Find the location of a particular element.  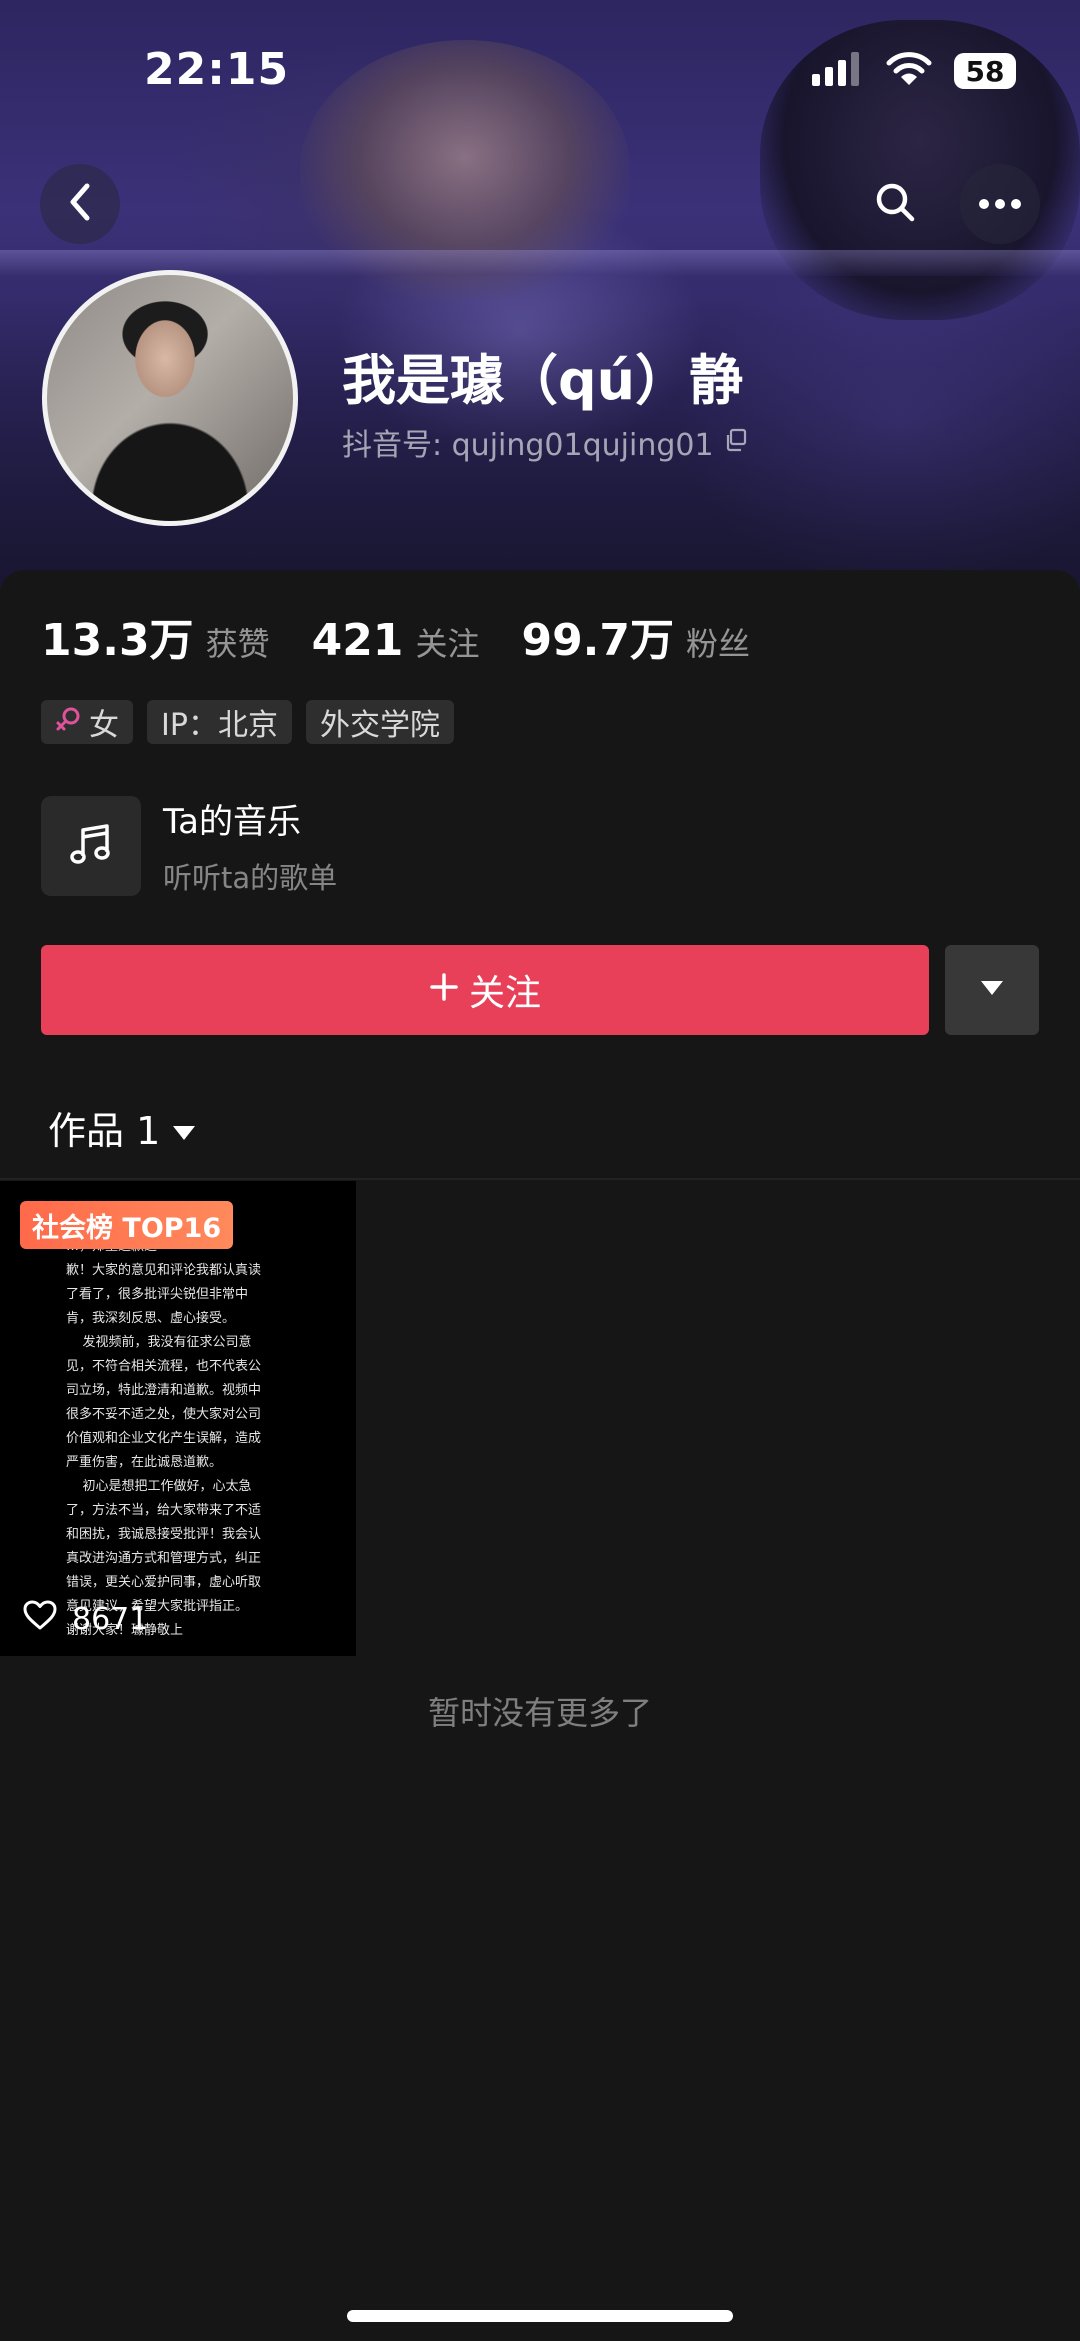

status-icons: 58 is located at coordinates (914, 71).